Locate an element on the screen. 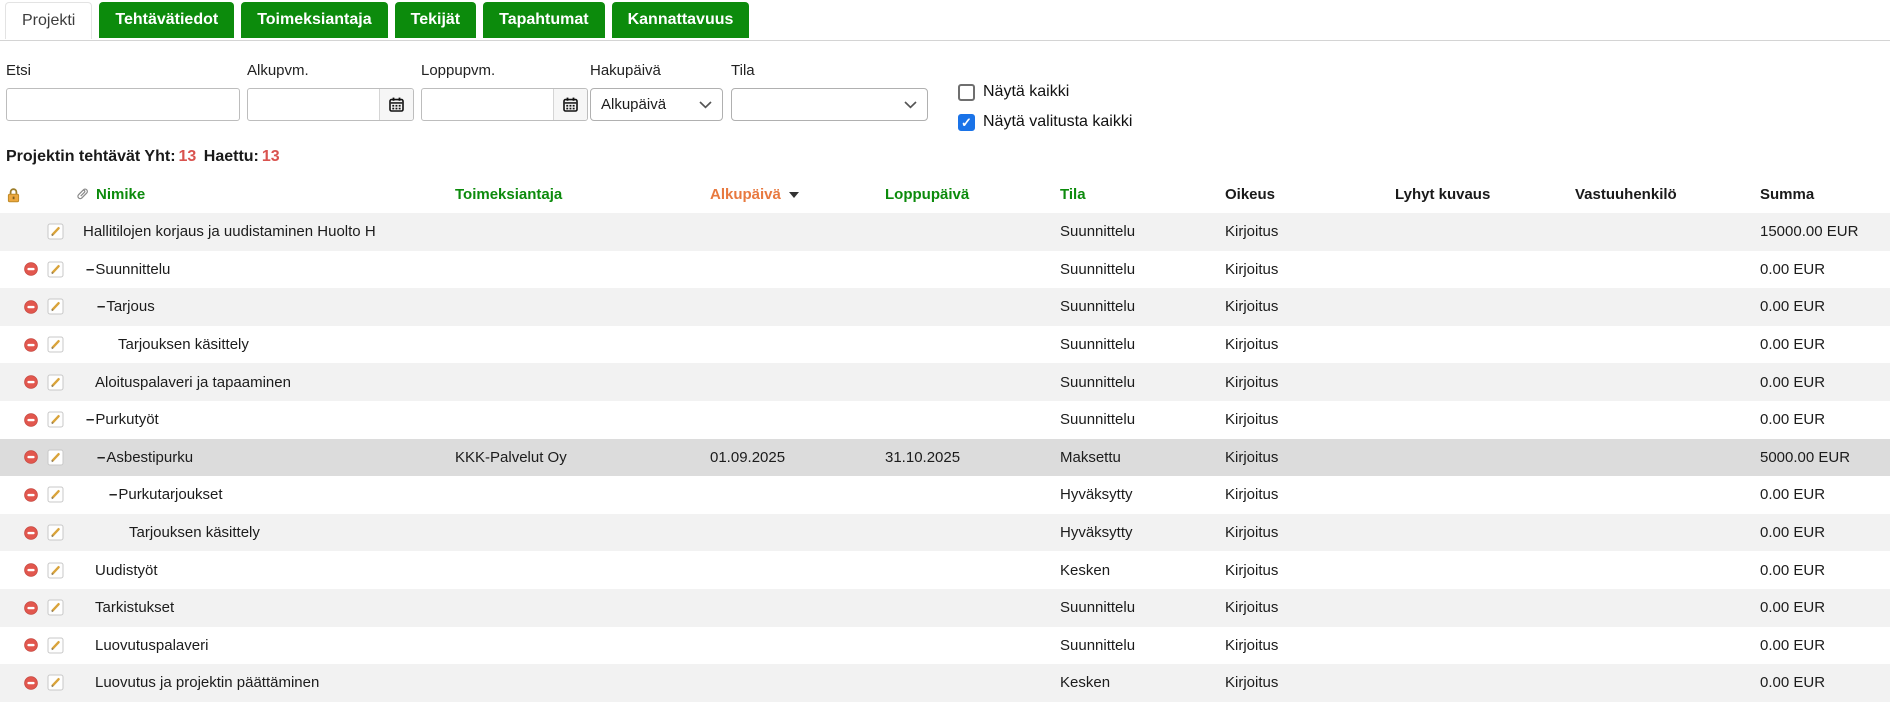 The image size is (1890, 703). sort-desc-arrow is located at coordinates (793, 194).